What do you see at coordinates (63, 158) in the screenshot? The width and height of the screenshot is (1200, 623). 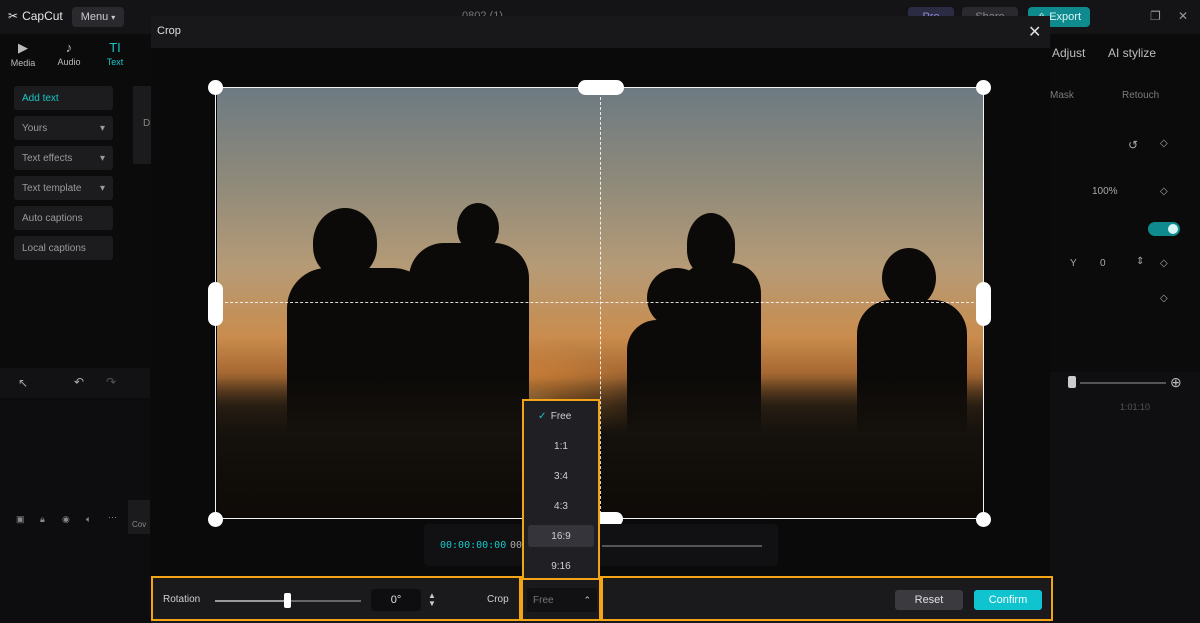 I see `sidebar-item-text-effects: Text effects ▾` at bounding box center [63, 158].